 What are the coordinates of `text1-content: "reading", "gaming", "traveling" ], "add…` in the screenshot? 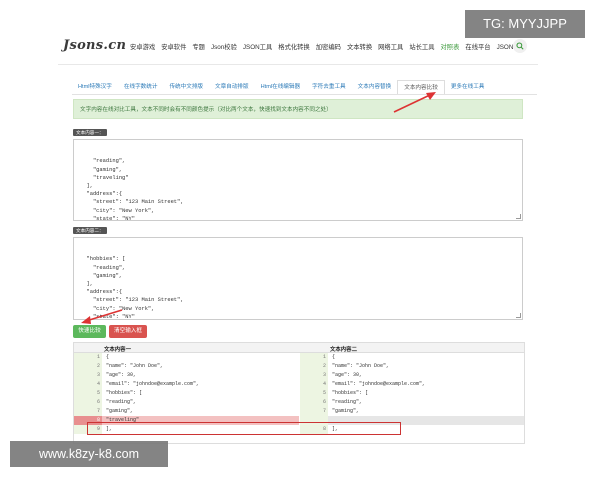 It's located at (135, 189).